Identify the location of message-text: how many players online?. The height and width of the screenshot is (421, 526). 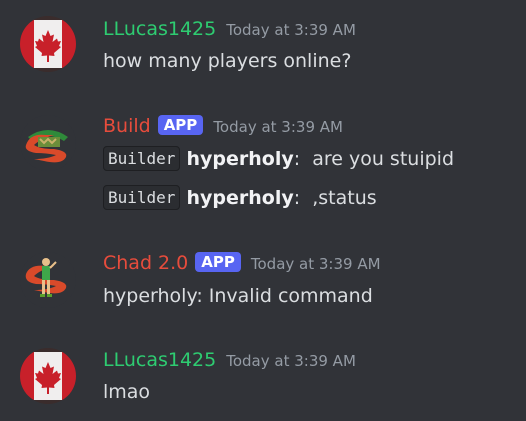
(227, 61).